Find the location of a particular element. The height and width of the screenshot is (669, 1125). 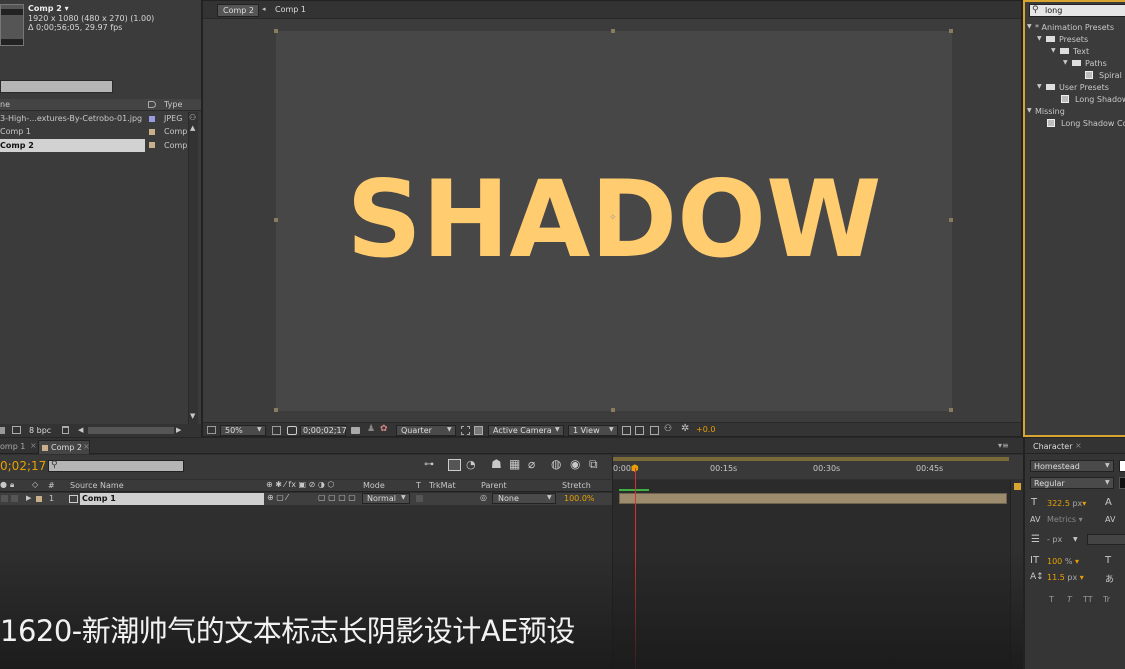

timecode-field: 0;00;02;17 is located at coordinates (323, 430).